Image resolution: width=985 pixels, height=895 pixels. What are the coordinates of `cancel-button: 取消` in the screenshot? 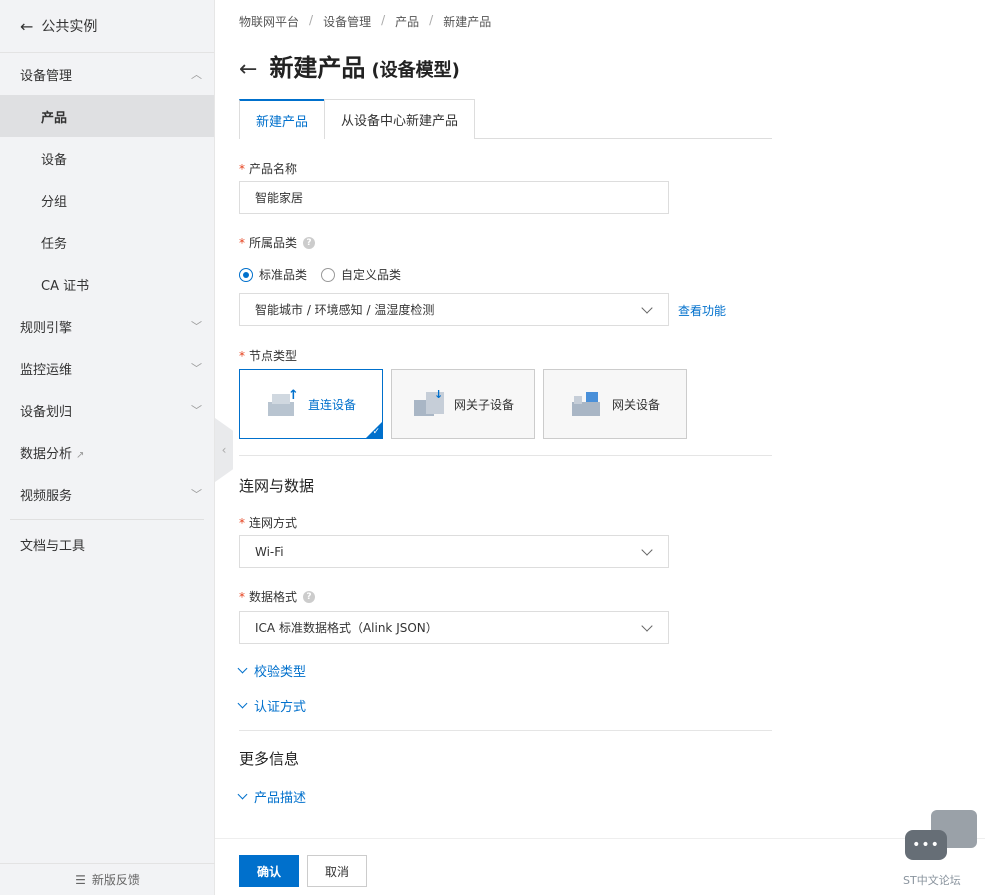 It's located at (337, 871).